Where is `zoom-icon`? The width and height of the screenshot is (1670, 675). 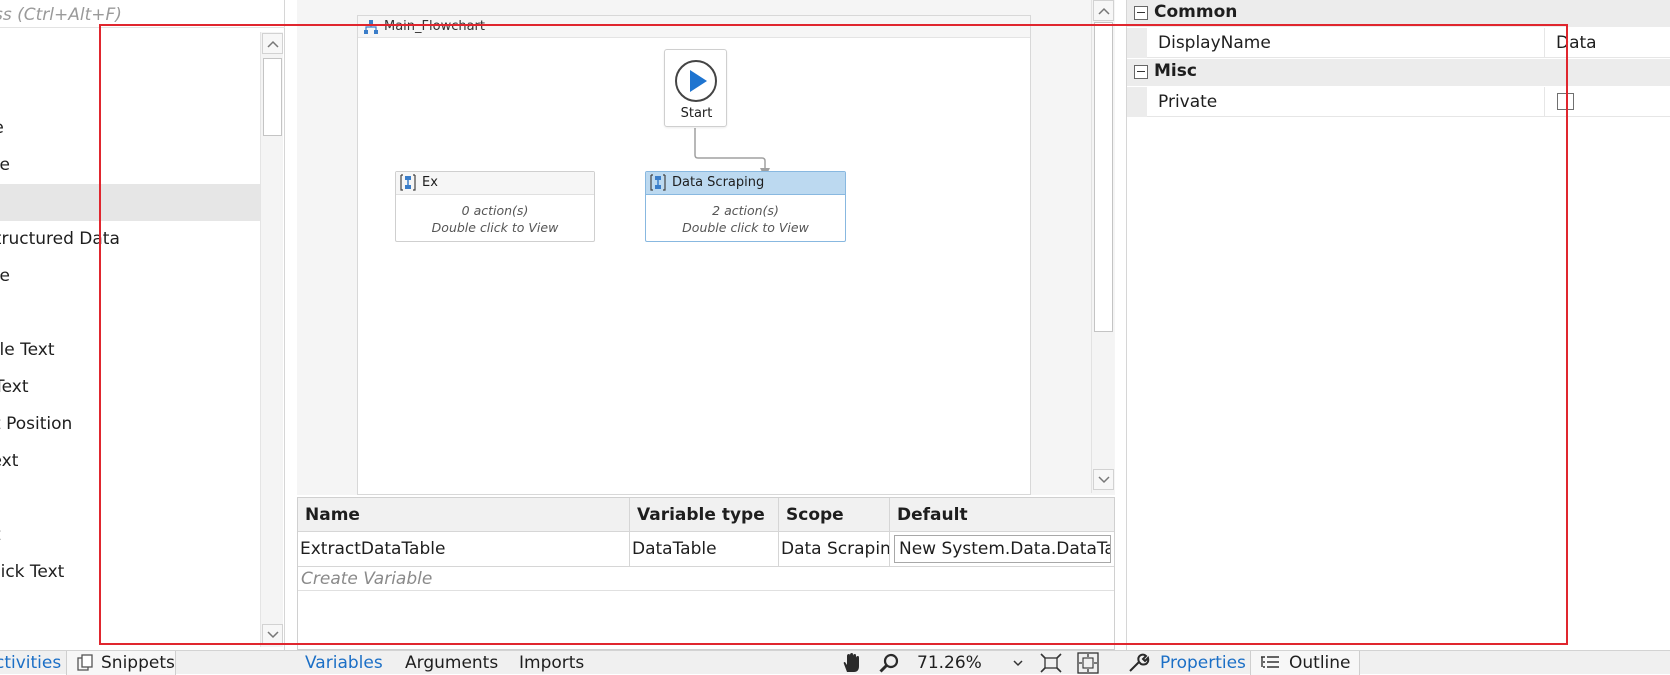
zoom-icon is located at coordinates (889, 663).